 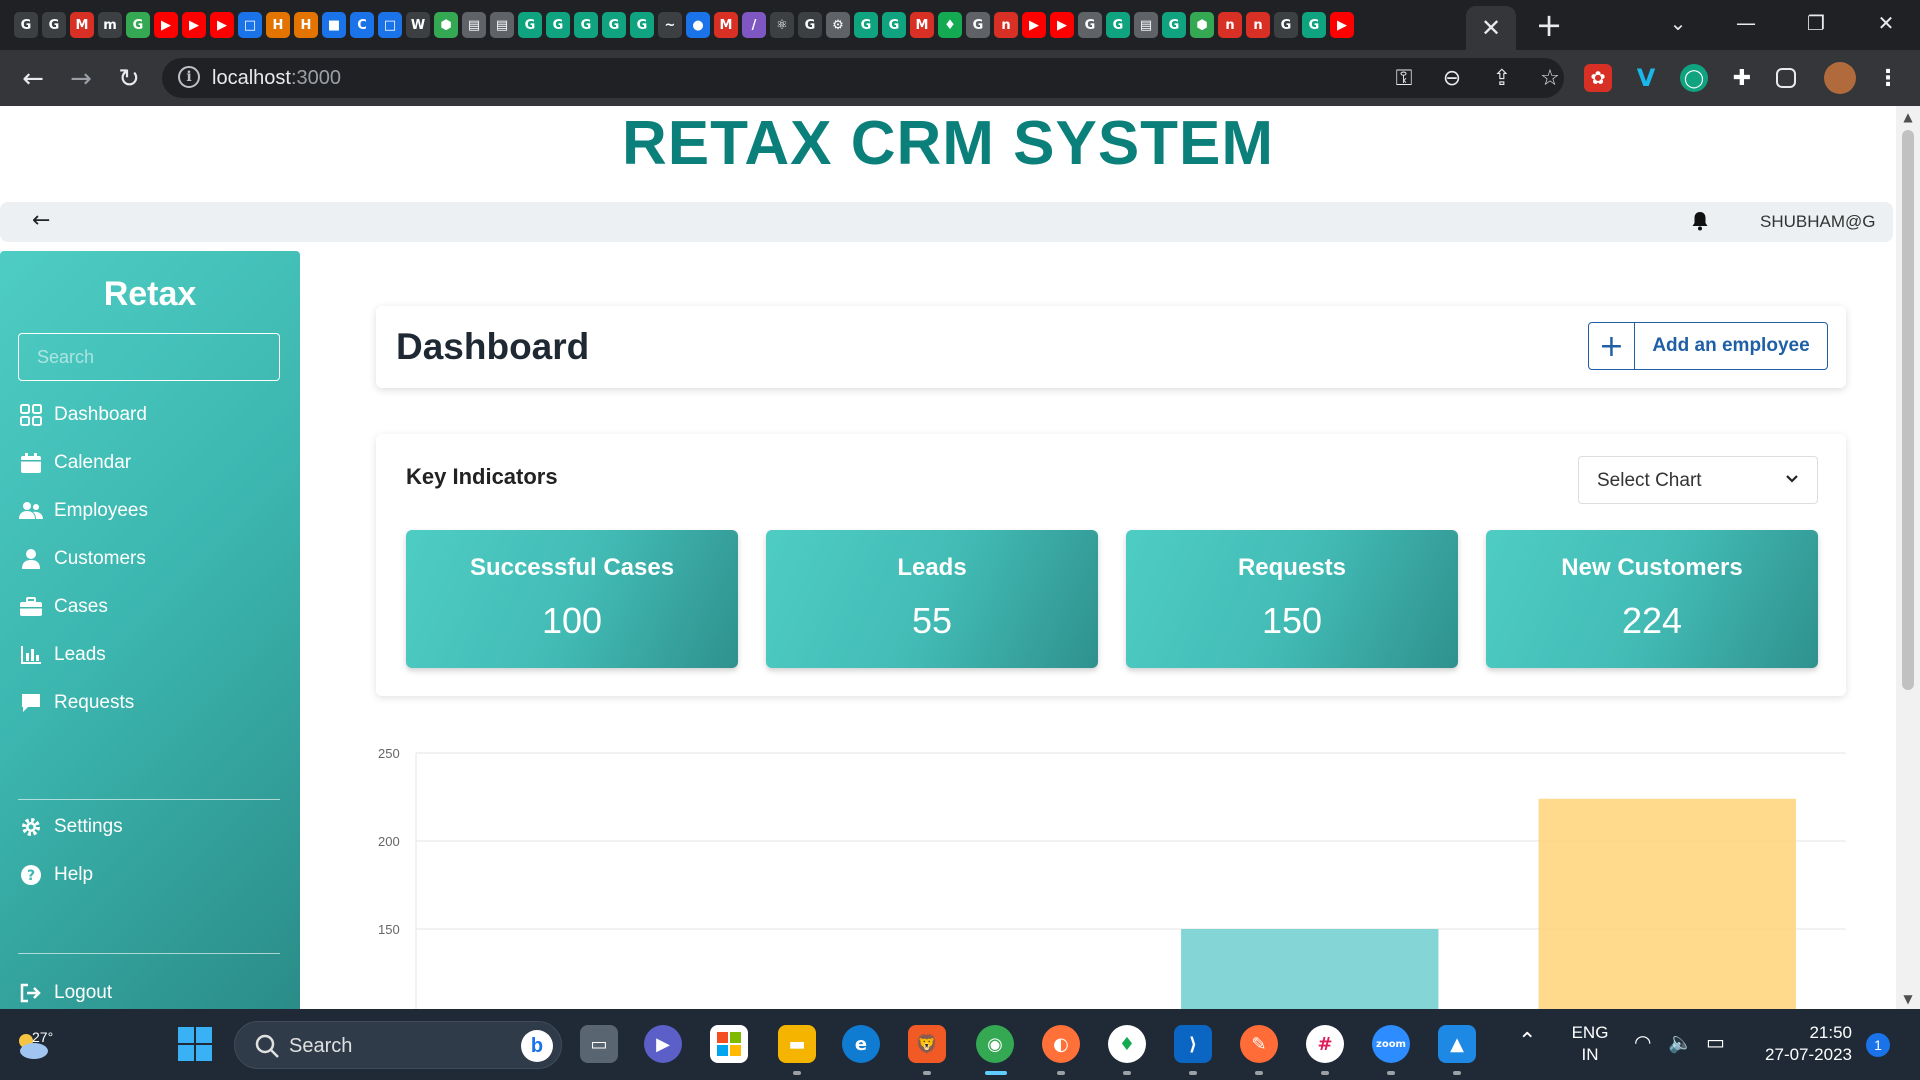 What do you see at coordinates (1908, 117) in the screenshot?
I see `scroll-up-arrow: ▲` at bounding box center [1908, 117].